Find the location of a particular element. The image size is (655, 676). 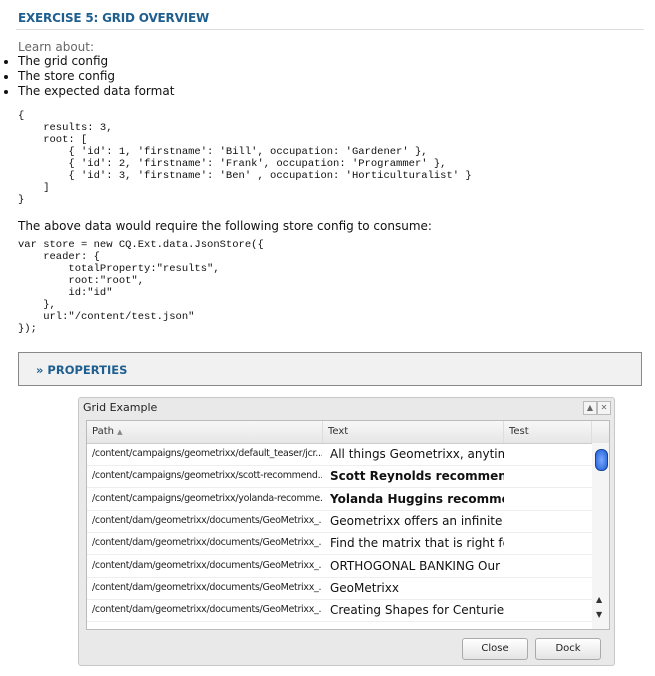

text-cell: Yolanda Huggins recommends is located at coordinates (417, 498).